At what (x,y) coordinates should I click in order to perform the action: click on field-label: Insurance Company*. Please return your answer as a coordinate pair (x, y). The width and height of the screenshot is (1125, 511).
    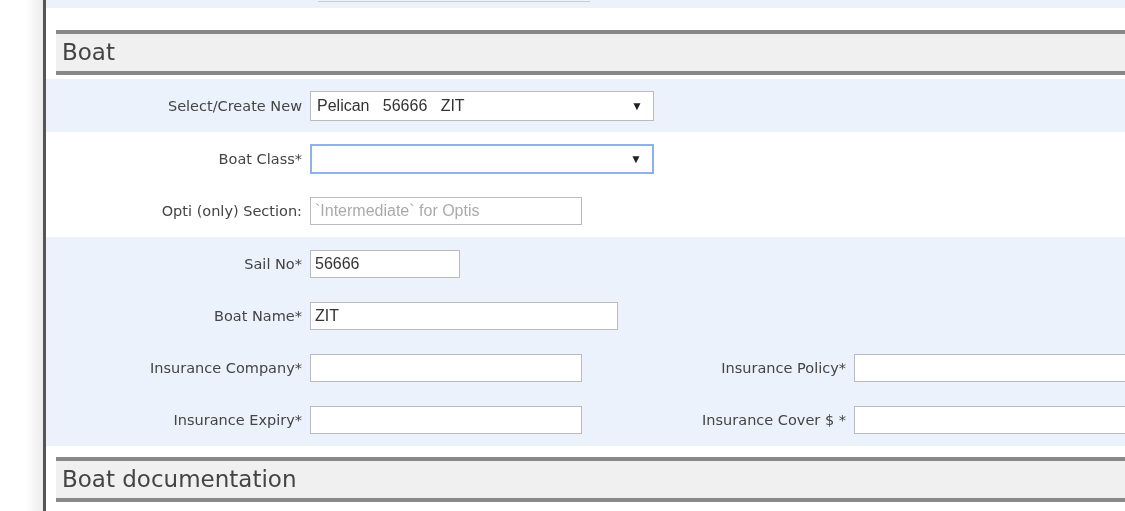
    Looking at the image, I should click on (226, 368).